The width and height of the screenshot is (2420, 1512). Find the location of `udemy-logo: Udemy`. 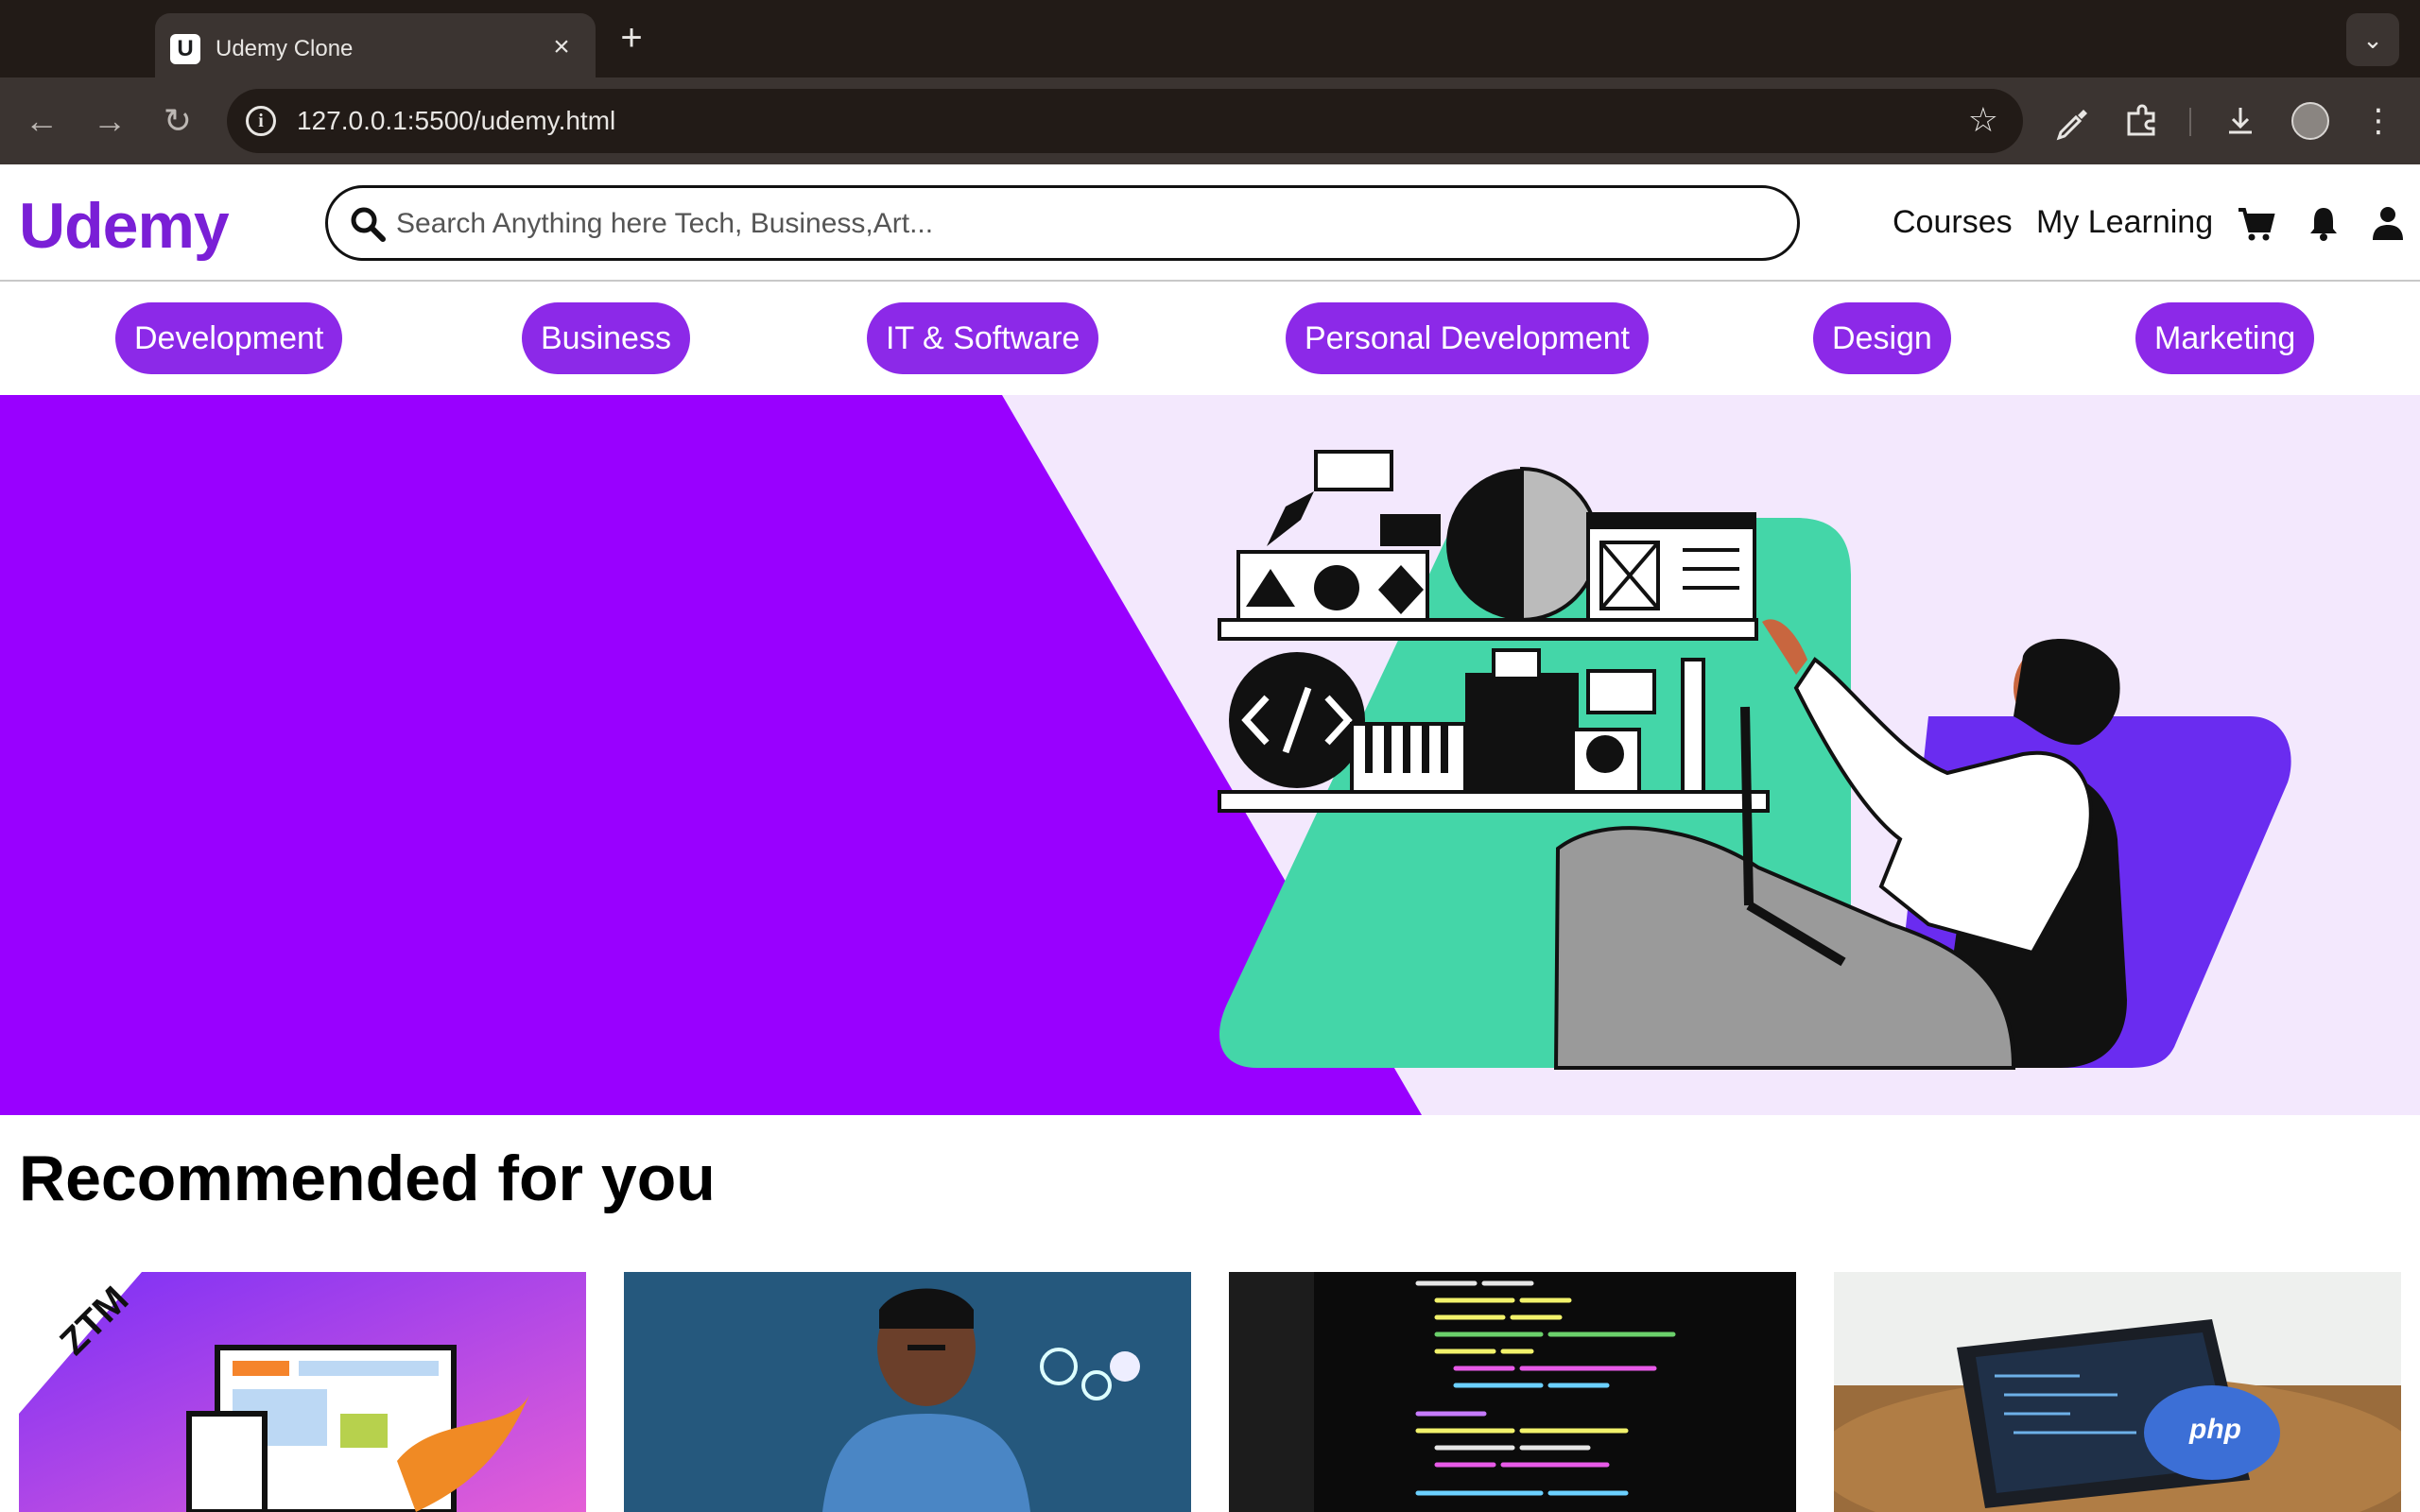

udemy-logo: Udemy is located at coordinates (124, 226).